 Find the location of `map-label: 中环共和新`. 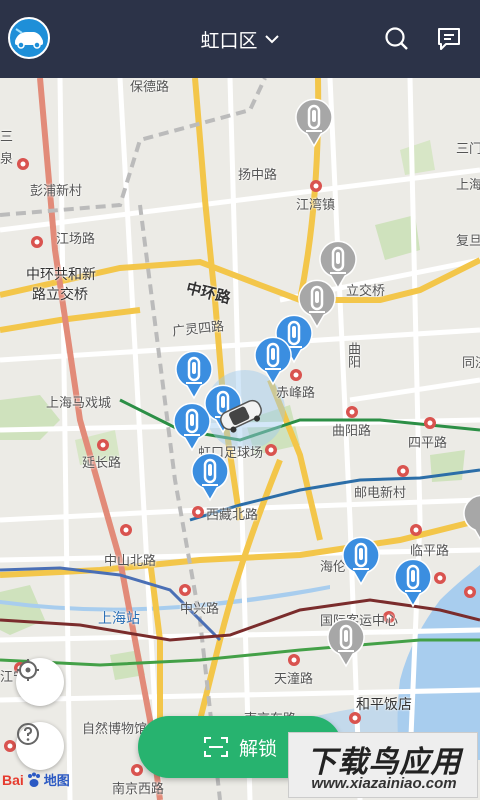

map-label: 中环共和新 is located at coordinates (61, 274).